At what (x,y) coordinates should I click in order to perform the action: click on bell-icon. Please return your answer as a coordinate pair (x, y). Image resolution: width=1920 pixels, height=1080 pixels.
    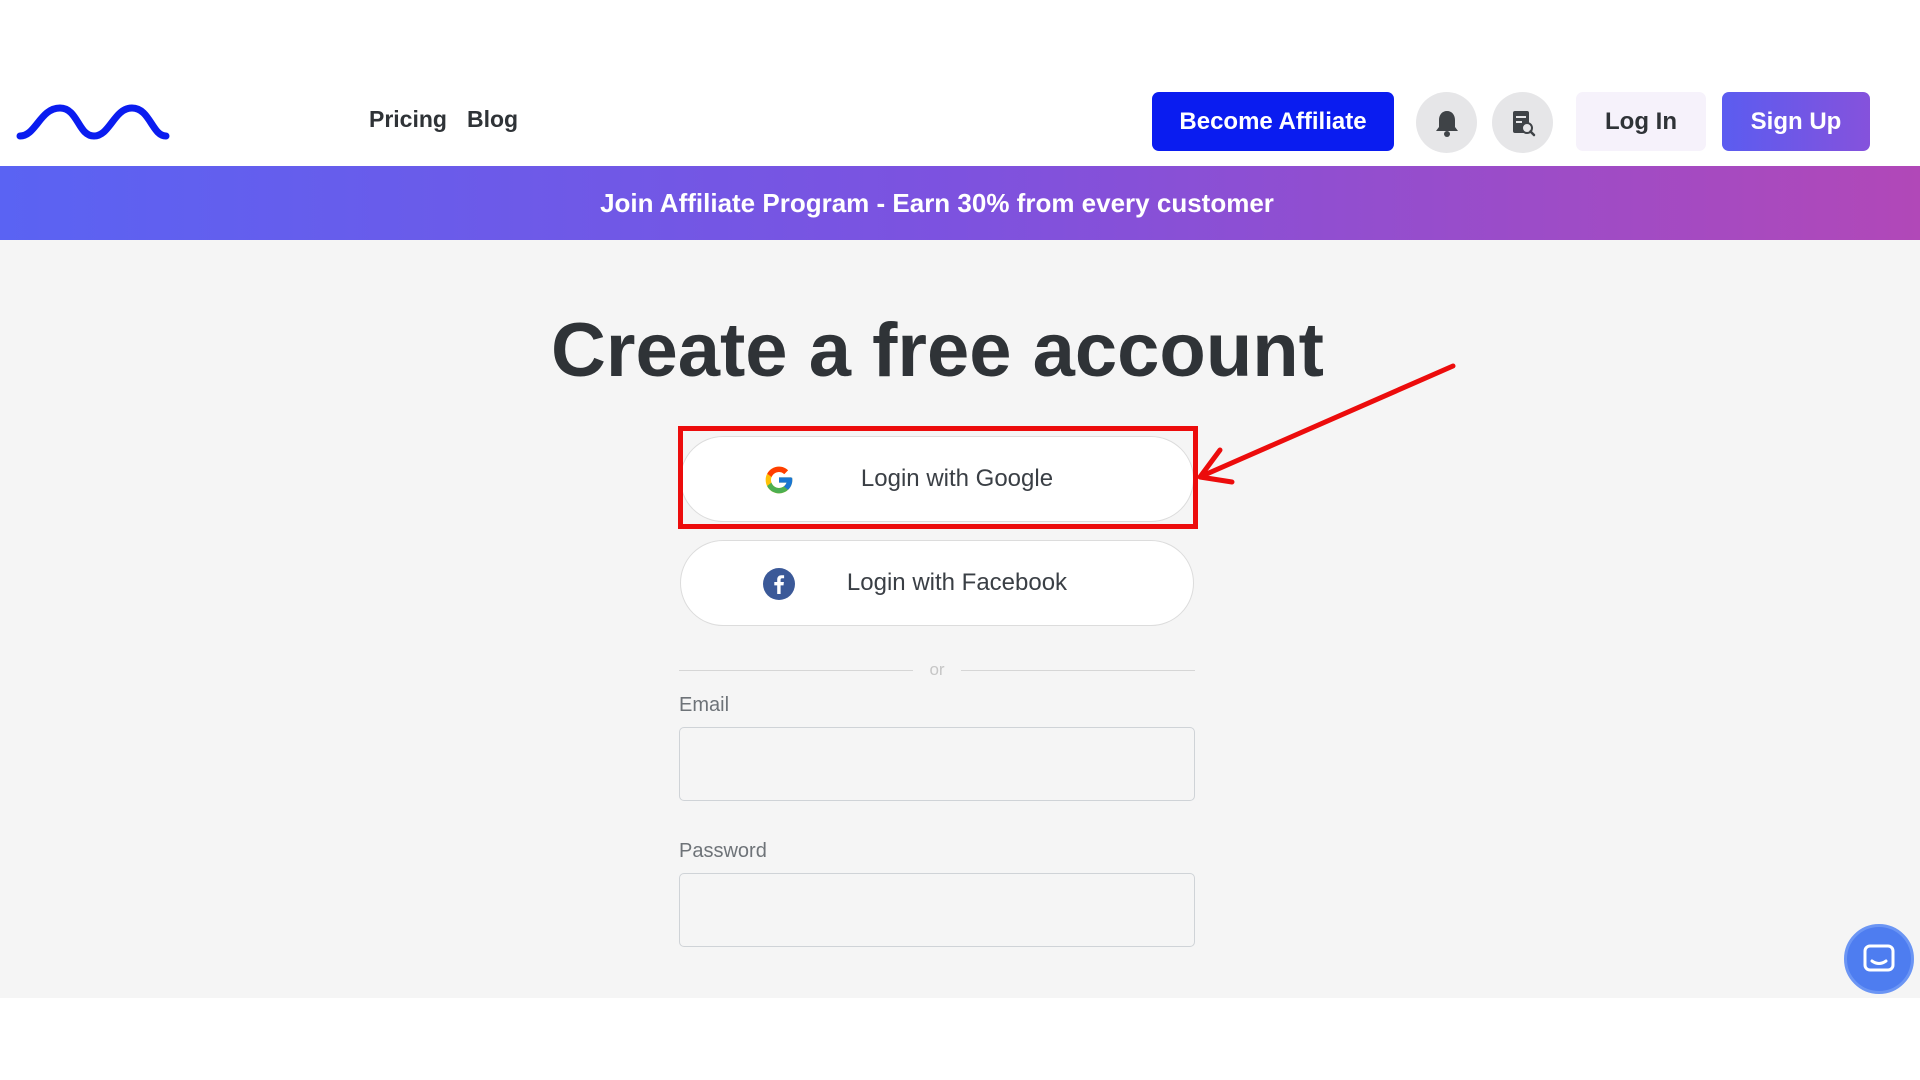
    Looking at the image, I should click on (1446, 123).